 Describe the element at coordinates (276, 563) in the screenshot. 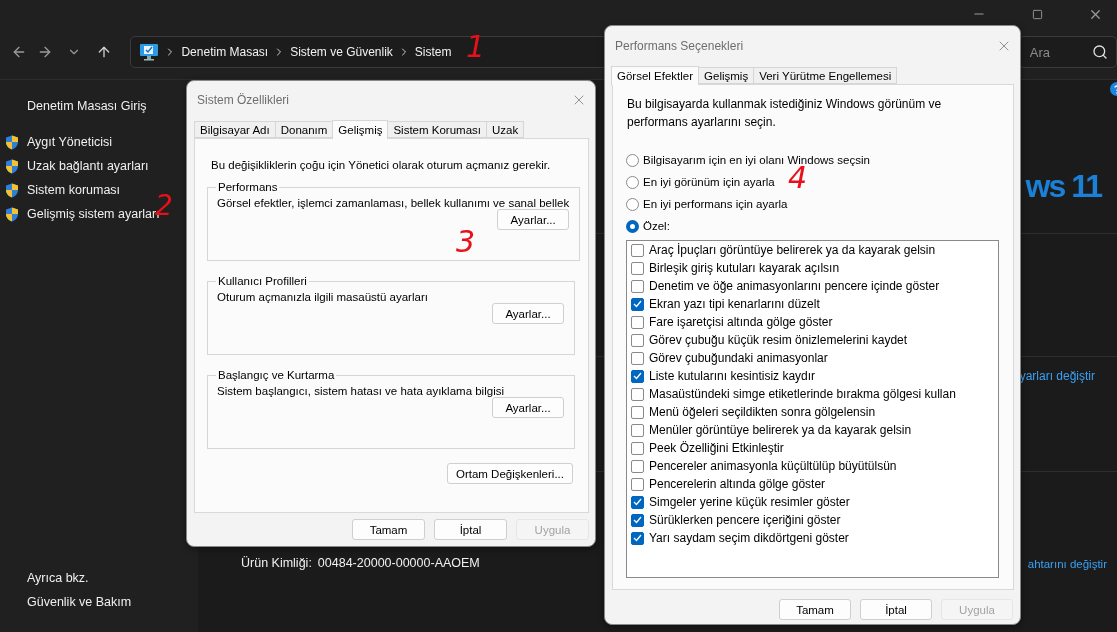

I see `product-id-label: Ürün Kimliği:` at that location.